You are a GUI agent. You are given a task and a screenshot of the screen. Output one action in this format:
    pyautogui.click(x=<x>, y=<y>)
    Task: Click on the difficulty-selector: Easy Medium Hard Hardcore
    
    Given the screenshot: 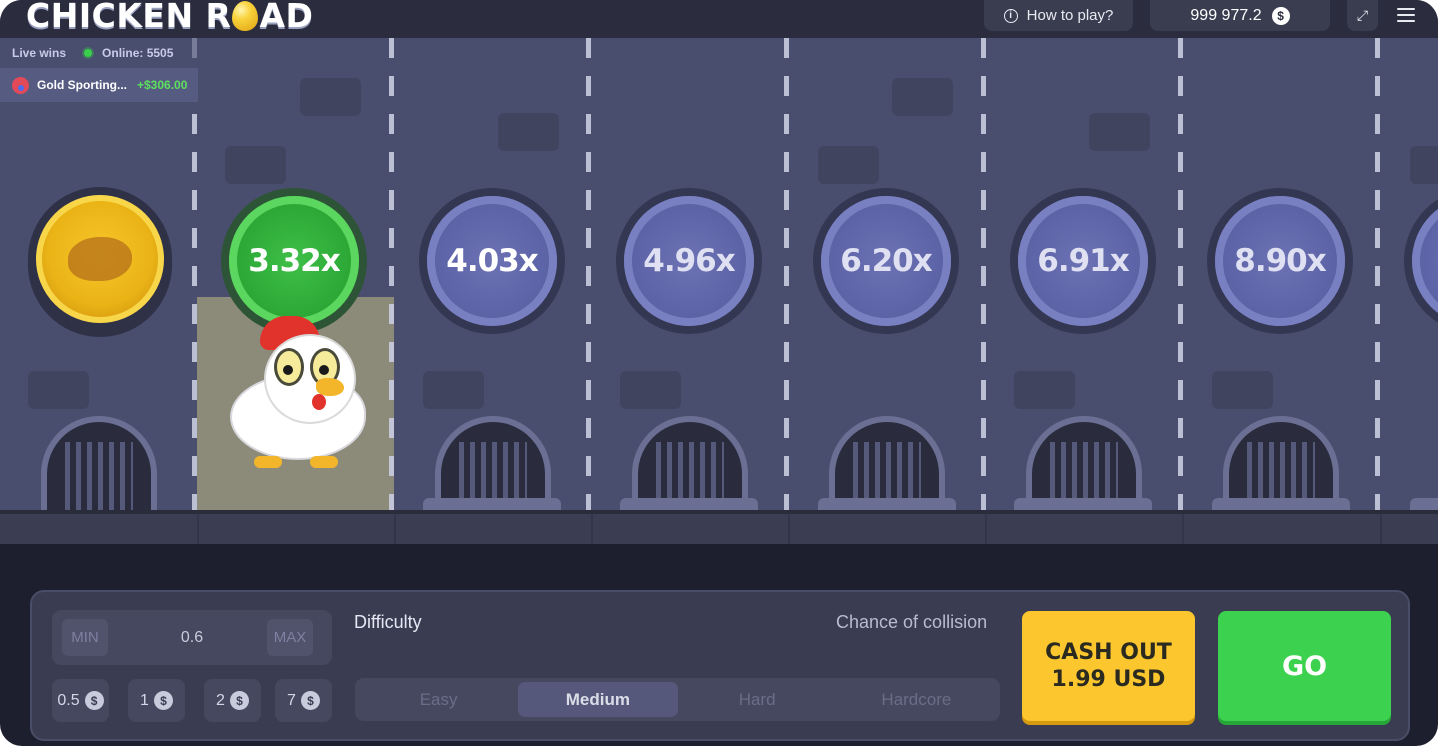 What is the action you would take?
    pyautogui.click(x=677, y=699)
    